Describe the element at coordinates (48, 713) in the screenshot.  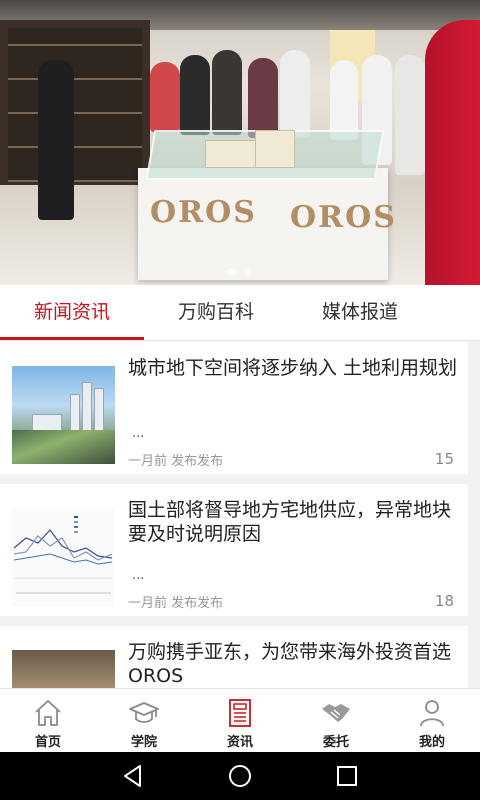
I see `home-icon` at that location.